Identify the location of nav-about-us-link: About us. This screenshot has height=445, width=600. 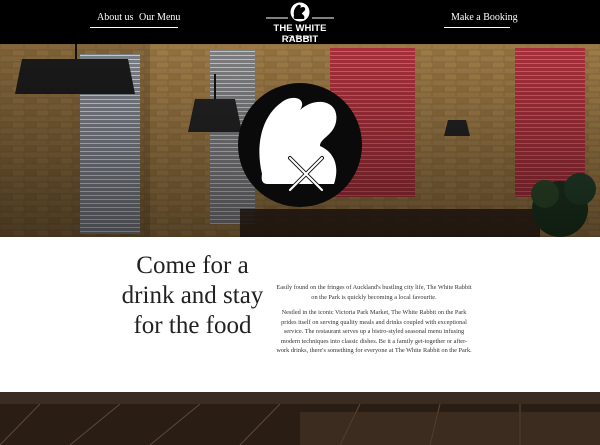
(115, 17).